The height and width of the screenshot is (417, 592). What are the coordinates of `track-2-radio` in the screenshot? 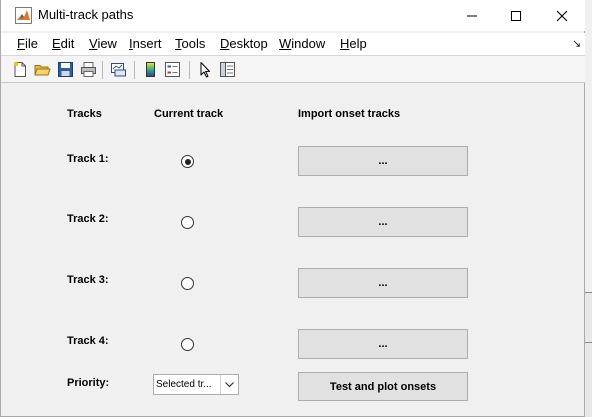 It's located at (187, 222).